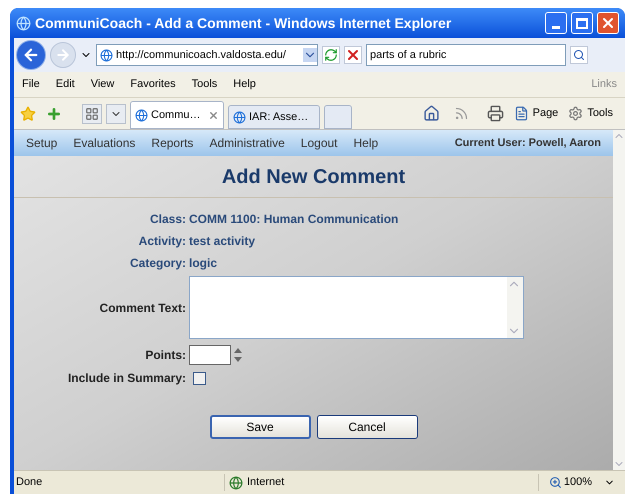  I want to click on add-favorite-icon, so click(54, 114).